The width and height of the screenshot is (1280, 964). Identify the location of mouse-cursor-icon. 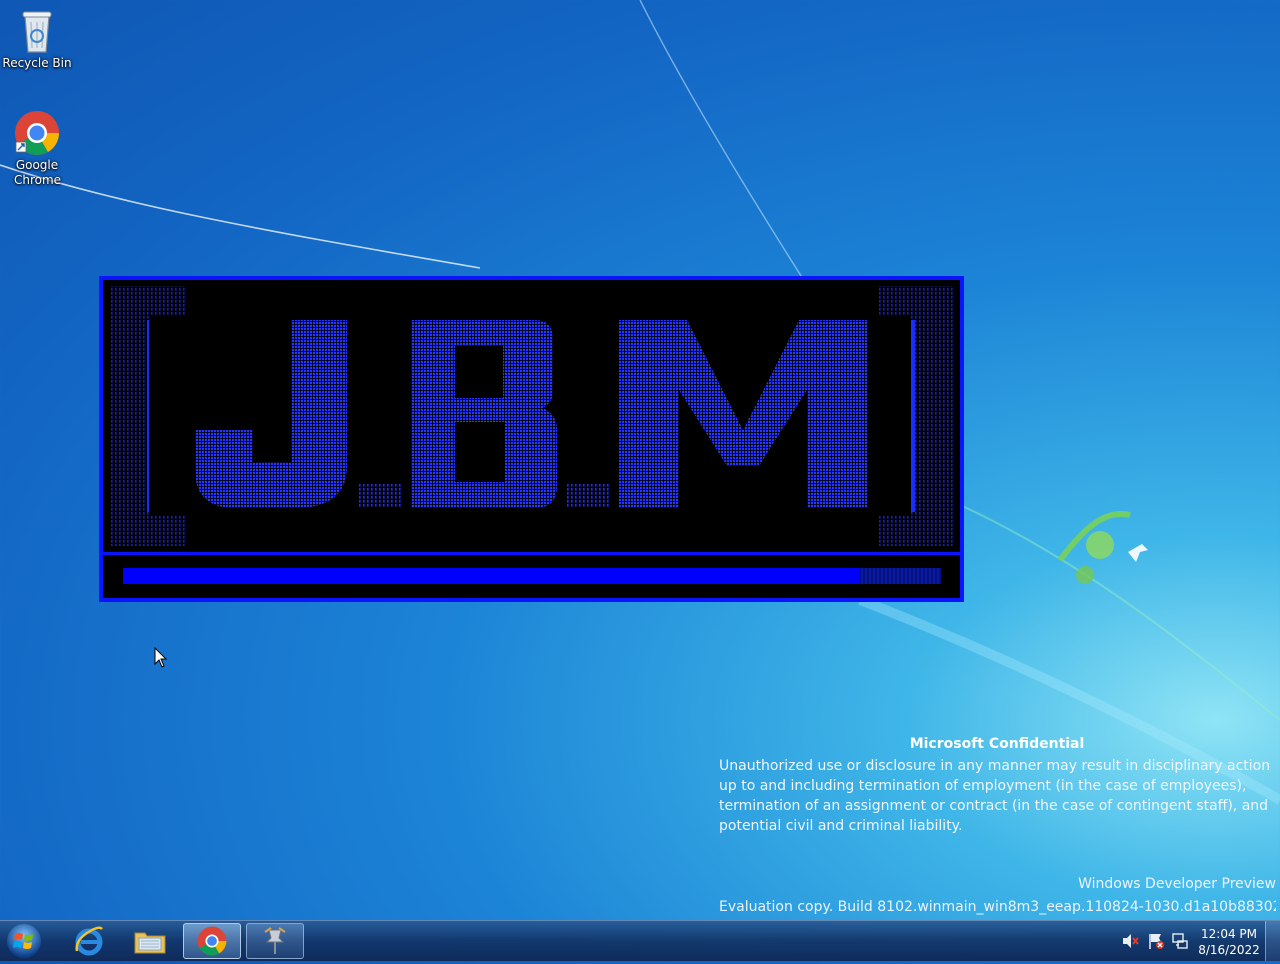
(161, 657).